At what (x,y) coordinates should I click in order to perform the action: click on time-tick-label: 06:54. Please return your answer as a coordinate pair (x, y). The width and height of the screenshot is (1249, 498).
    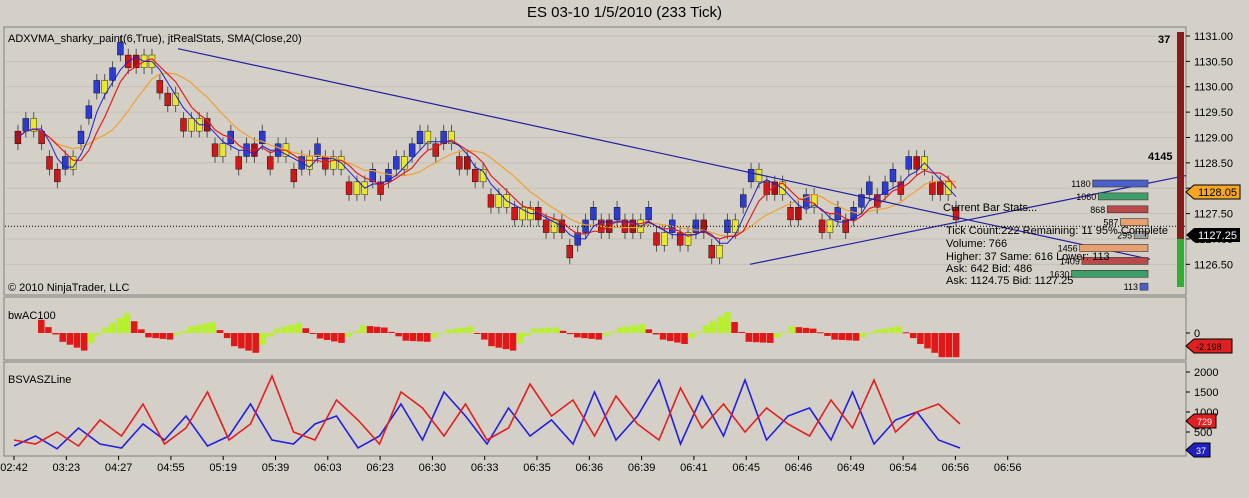
    Looking at the image, I should click on (903, 468).